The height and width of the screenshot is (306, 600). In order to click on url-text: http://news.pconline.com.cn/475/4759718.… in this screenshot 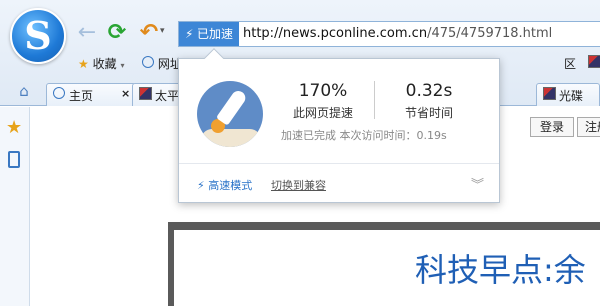, I will do `click(397, 34)`.